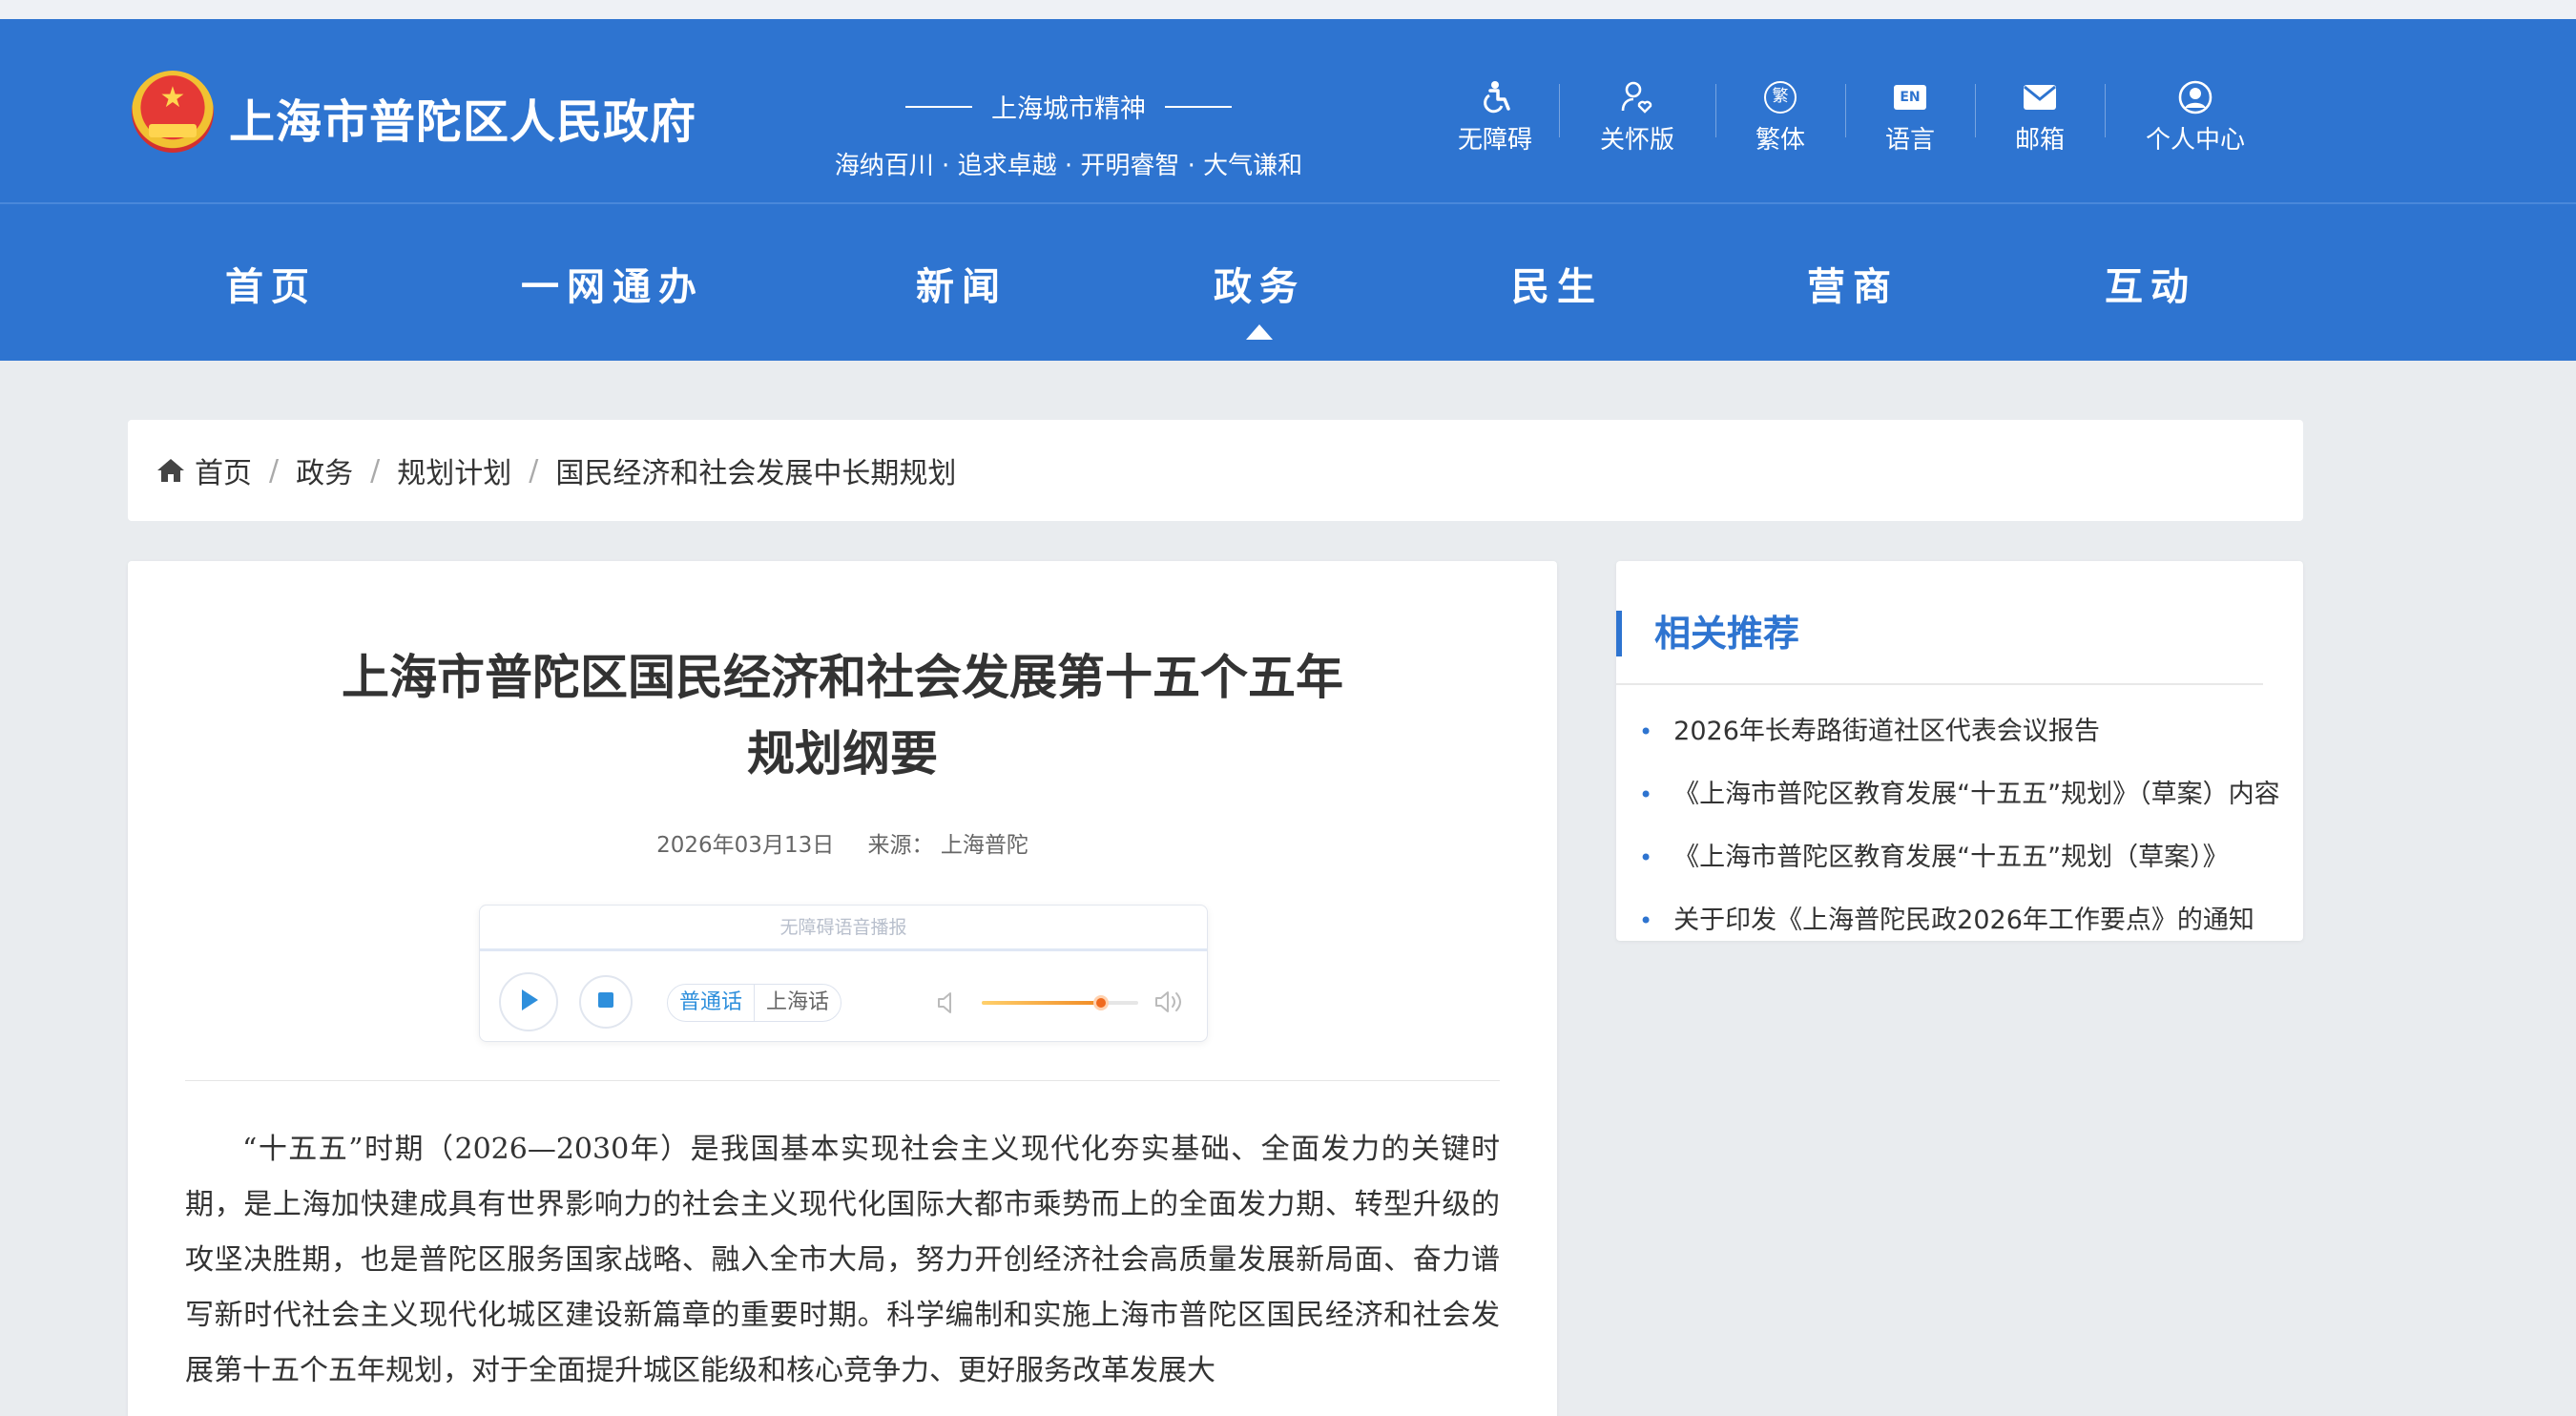 Image resolution: width=2576 pixels, height=1416 pixels. What do you see at coordinates (712, 1003) in the screenshot?
I see `lang-option-mandarin: 普通话` at bounding box center [712, 1003].